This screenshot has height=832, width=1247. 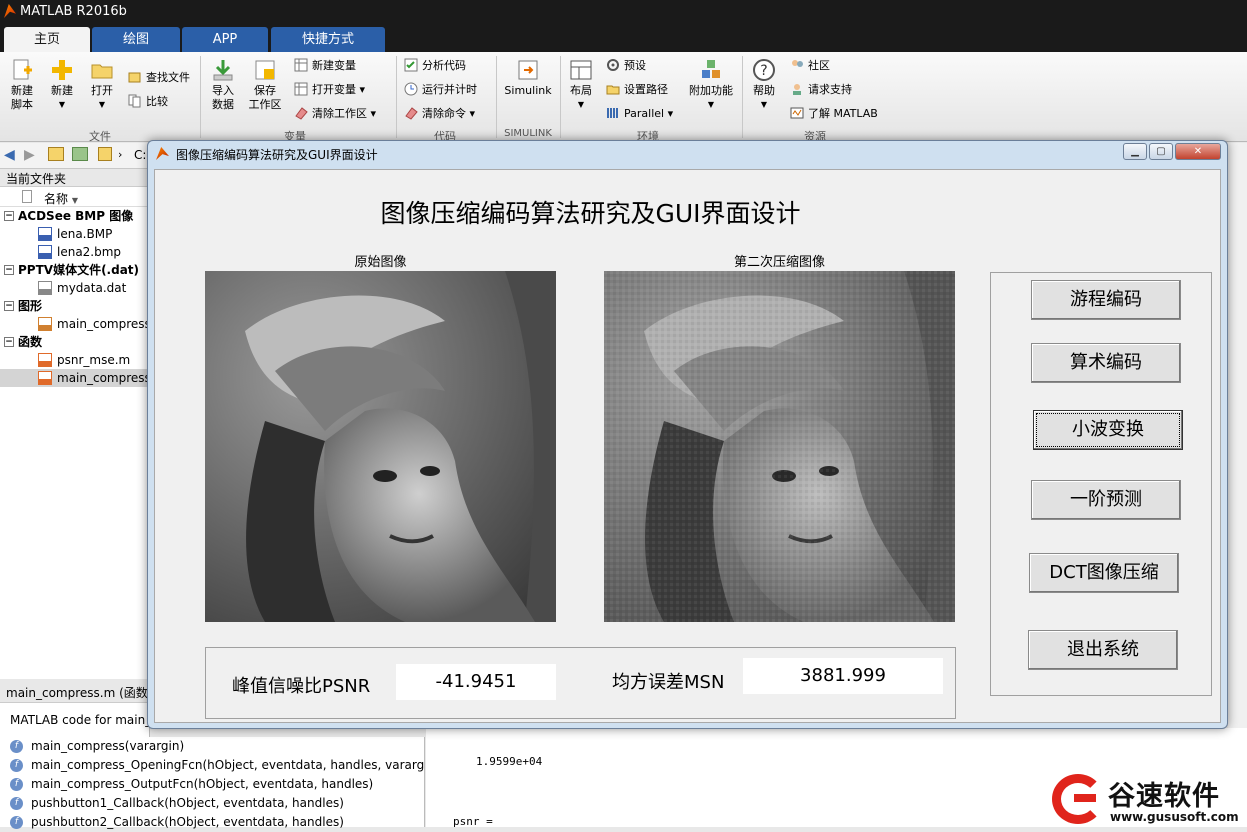 I want to click on figure-title-bar: 图像压缩编码算法研究及GUI界面设计 ▁ ▢ ✕, so click(x=687, y=153).